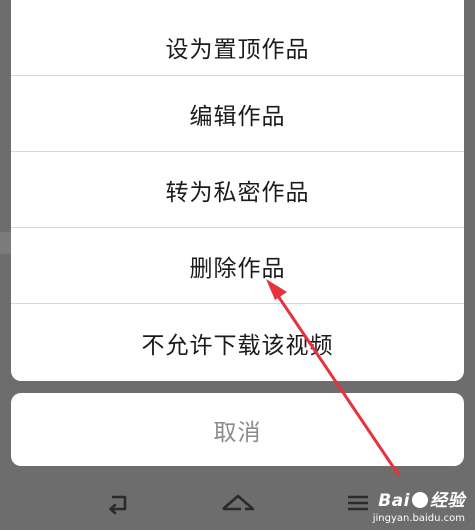 This screenshot has width=475, height=530. I want to click on paw-icon, so click(420, 500).